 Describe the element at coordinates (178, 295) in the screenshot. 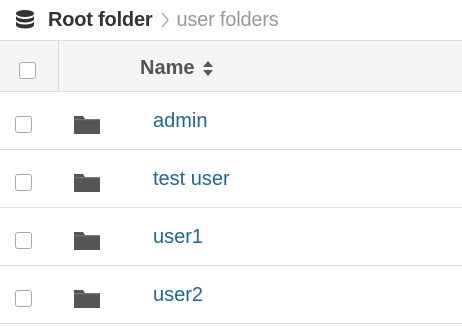

I see `folder-link: user2` at that location.